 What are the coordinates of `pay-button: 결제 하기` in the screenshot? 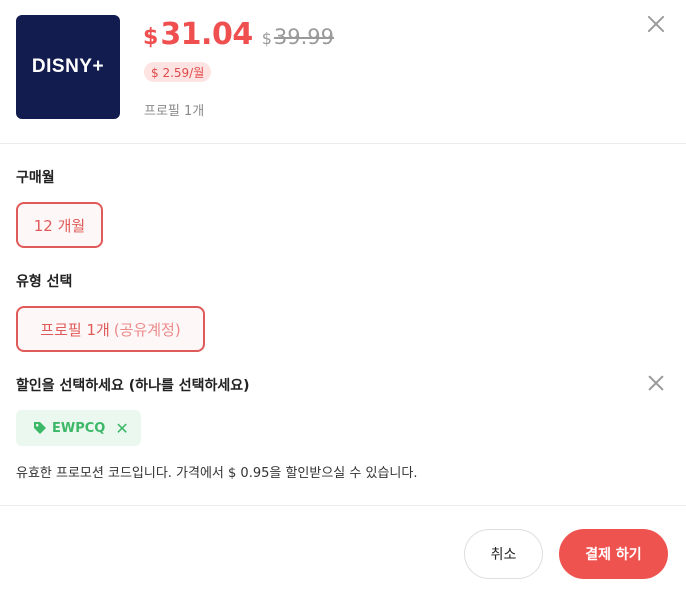 It's located at (613, 554).